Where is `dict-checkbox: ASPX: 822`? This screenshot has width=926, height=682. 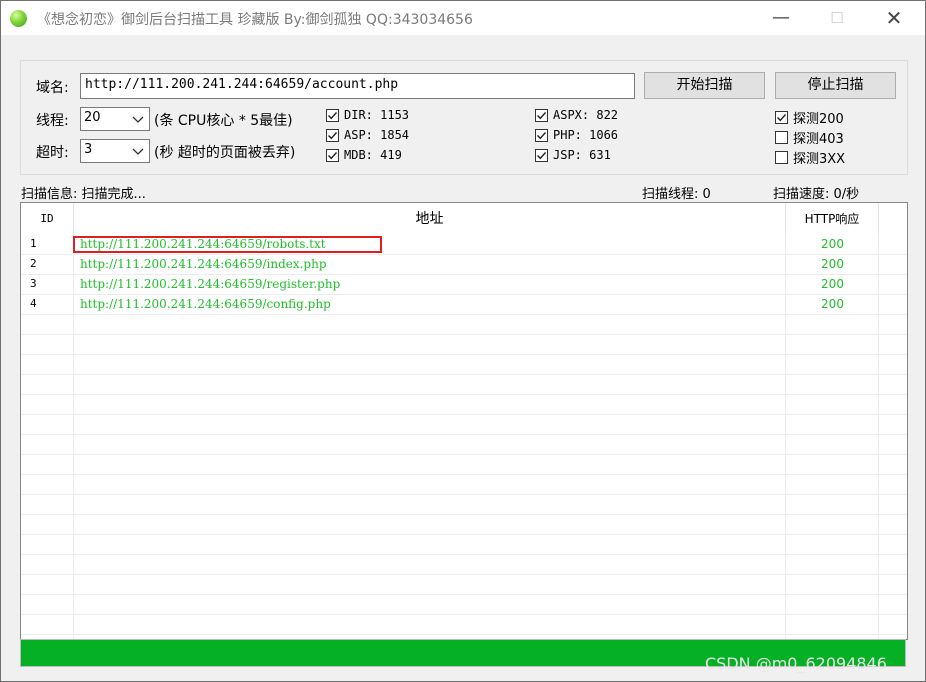 dict-checkbox: ASPX: 822 is located at coordinates (576, 115).